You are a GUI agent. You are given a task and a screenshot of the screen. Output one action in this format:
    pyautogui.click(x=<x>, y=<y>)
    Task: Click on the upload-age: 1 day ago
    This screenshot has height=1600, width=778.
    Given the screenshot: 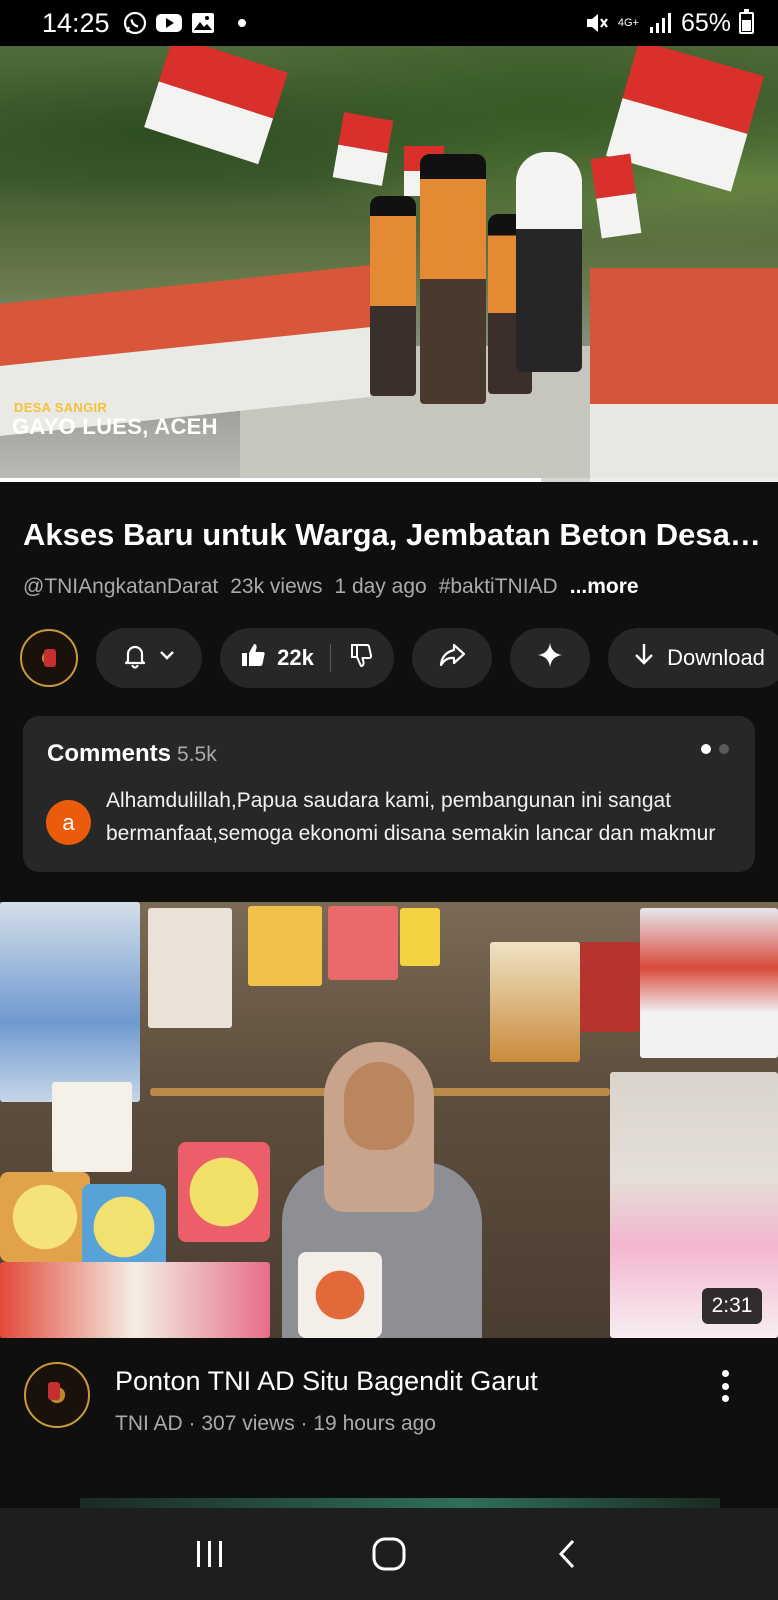 What is the action you would take?
    pyautogui.click(x=380, y=586)
    